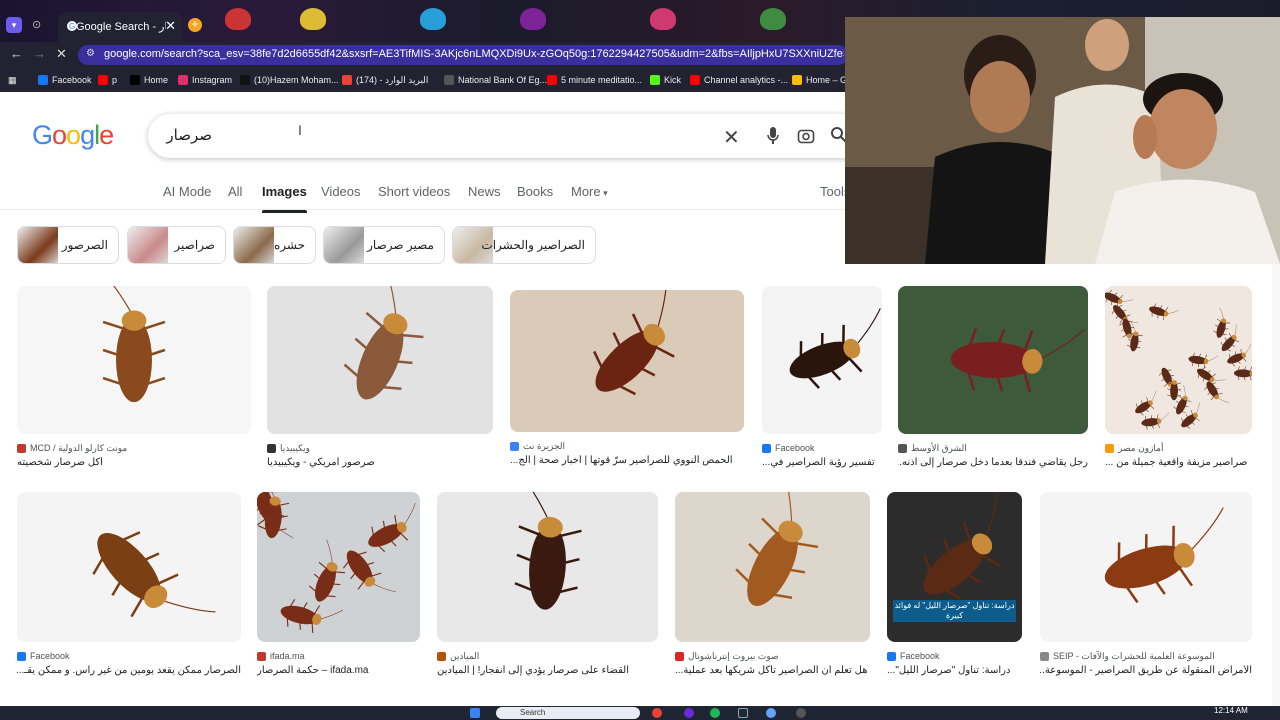 Image resolution: width=1280 pixels, height=720 pixels. I want to click on result-source: الميادين, so click(458, 656).